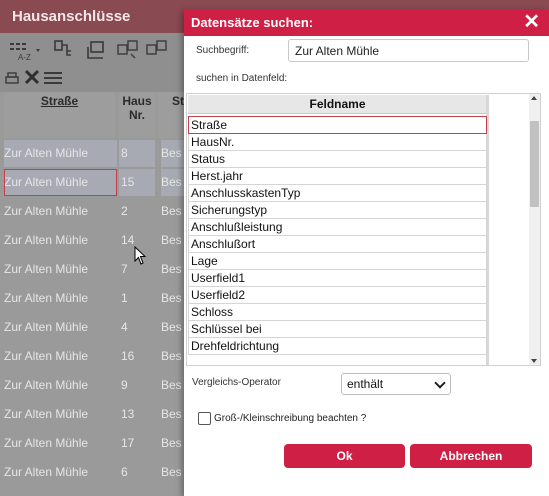  What do you see at coordinates (97, 52) in the screenshot?
I see `layer-icon` at bounding box center [97, 52].